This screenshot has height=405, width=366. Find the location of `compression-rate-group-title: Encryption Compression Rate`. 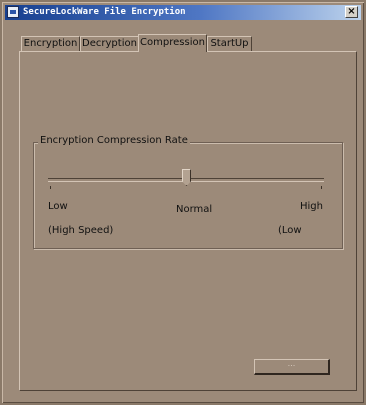

compression-rate-group-title: Encryption Compression Rate is located at coordinates (114, 140).